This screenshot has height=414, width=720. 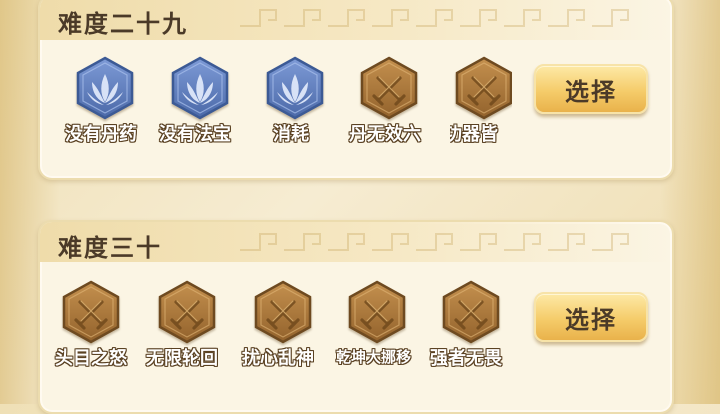 What do you see at coordinates (91, 358) in the screenshot?
I see `badge-label: 头目之怒` at bounding box center [91, 358].